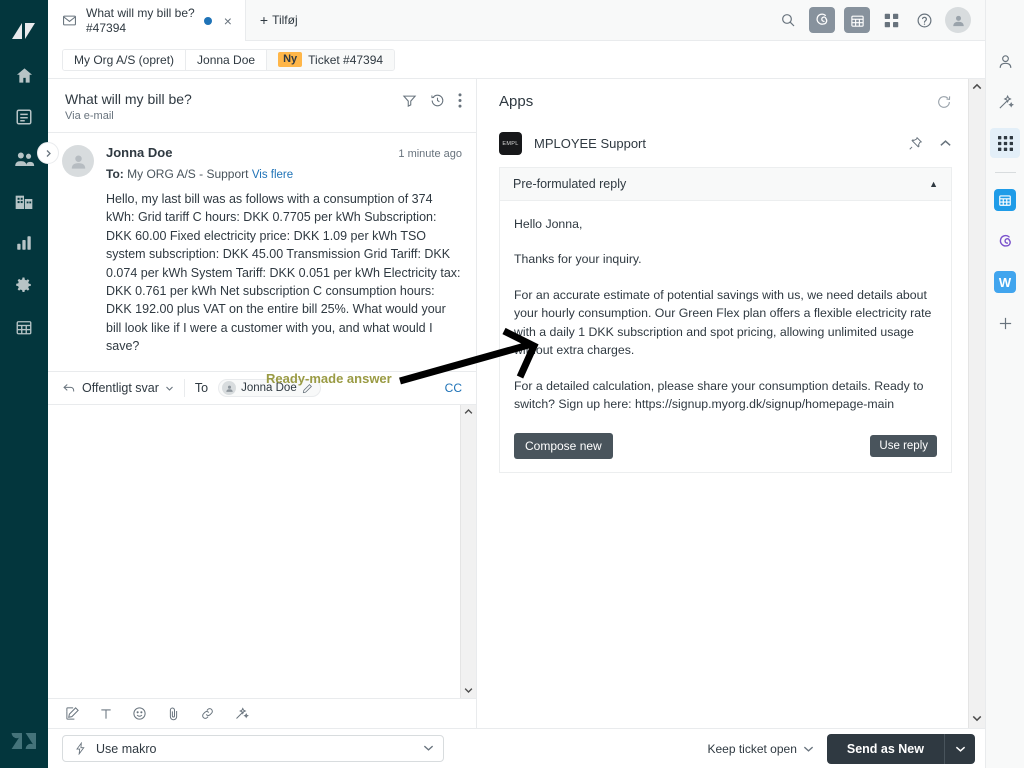 The width and height of the screenshot is (1024, 768). Describe the element at coordinates (106, 27) in the screenshot. I see `tab-subtitle: #47394` at that location.